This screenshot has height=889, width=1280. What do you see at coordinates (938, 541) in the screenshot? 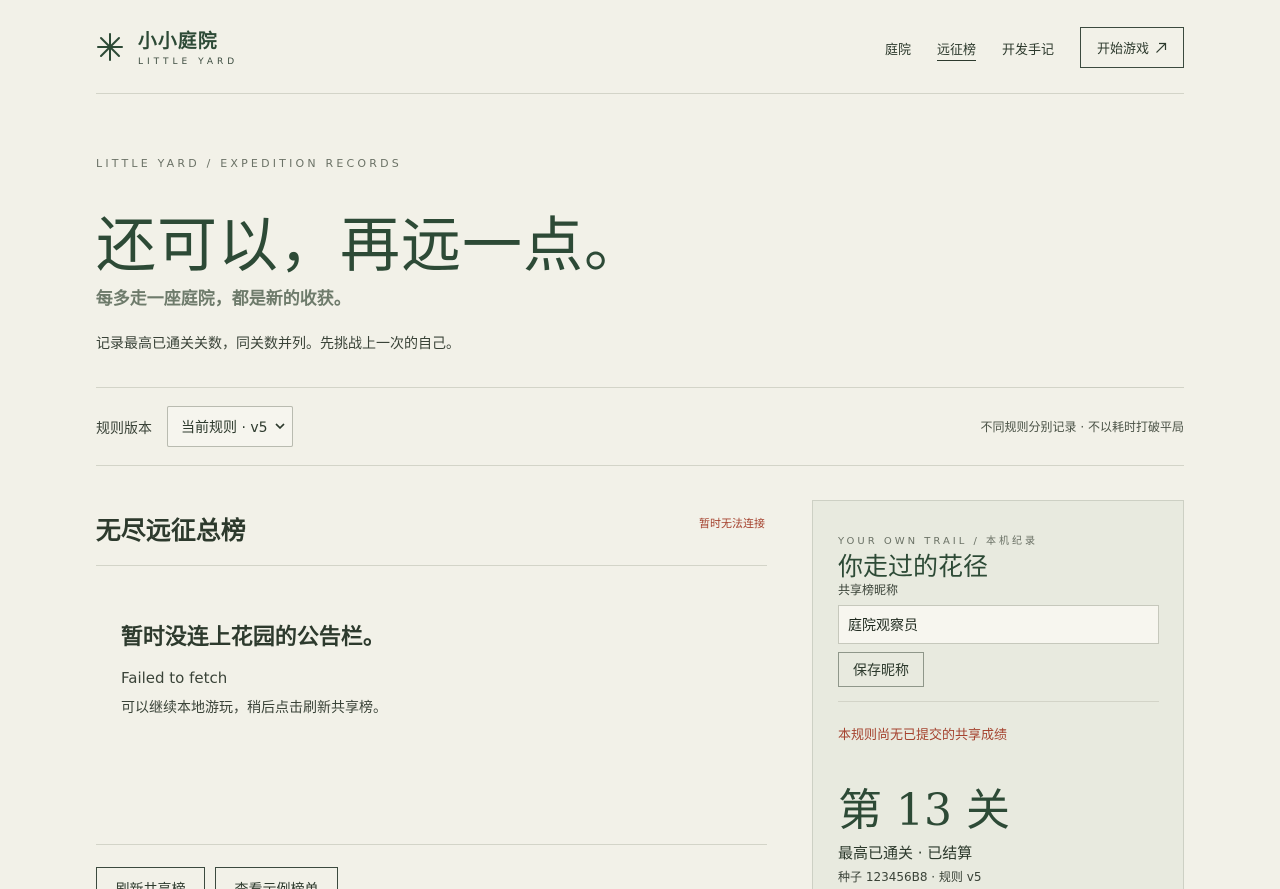
I see `panel-eyebrow: YOUR OWN TRAIL / 本机纪录` at bounding box center [938, 541].